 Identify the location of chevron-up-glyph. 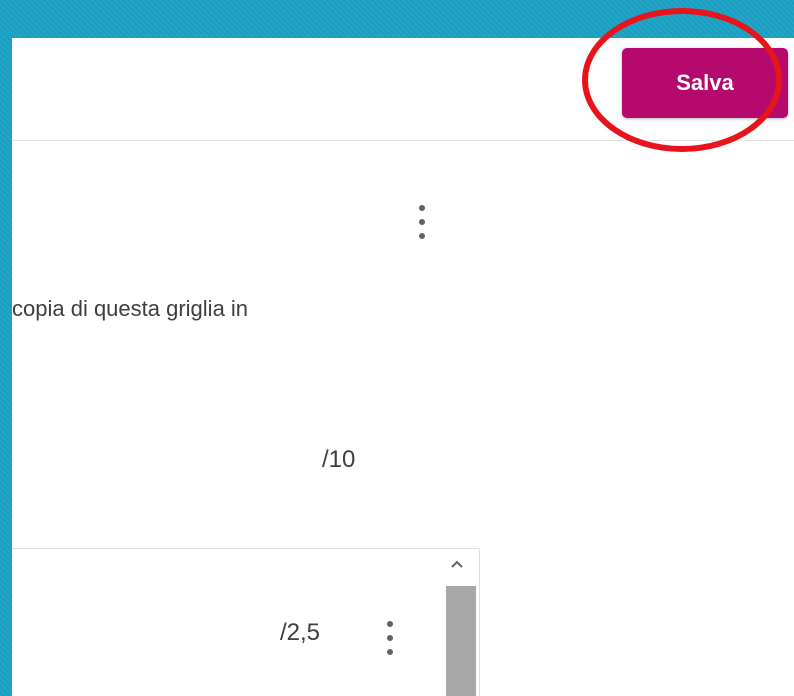
(457, 564).